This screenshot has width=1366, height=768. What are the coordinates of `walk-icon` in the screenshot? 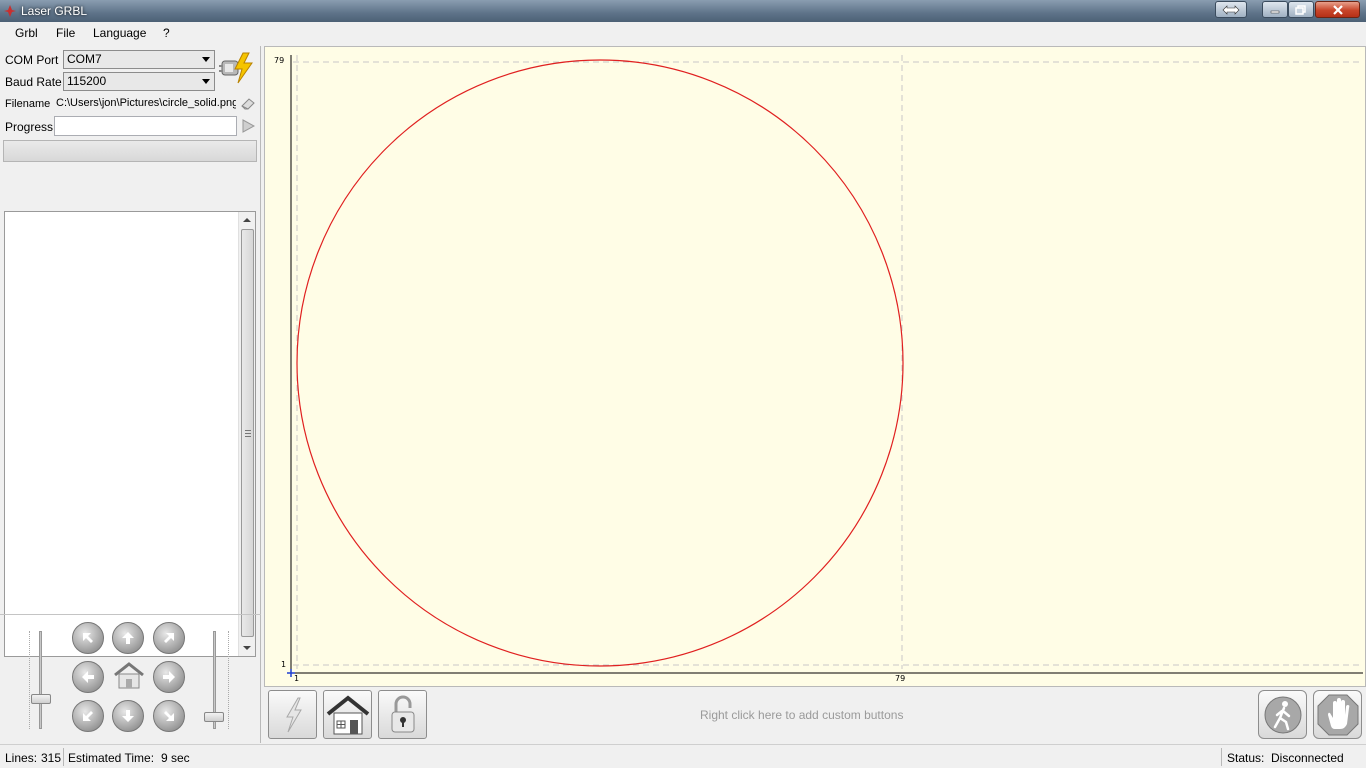 It's located at (1282, 714).